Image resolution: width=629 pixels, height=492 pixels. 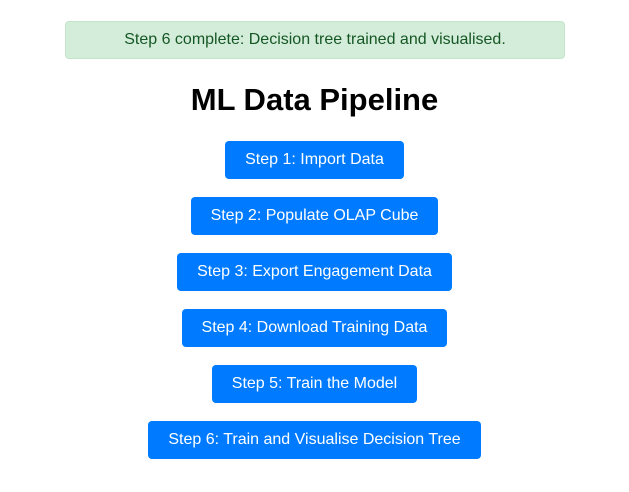 I want to click on step-1-import-data-button: Step 1: Import Data, so click(x=314, y=160).